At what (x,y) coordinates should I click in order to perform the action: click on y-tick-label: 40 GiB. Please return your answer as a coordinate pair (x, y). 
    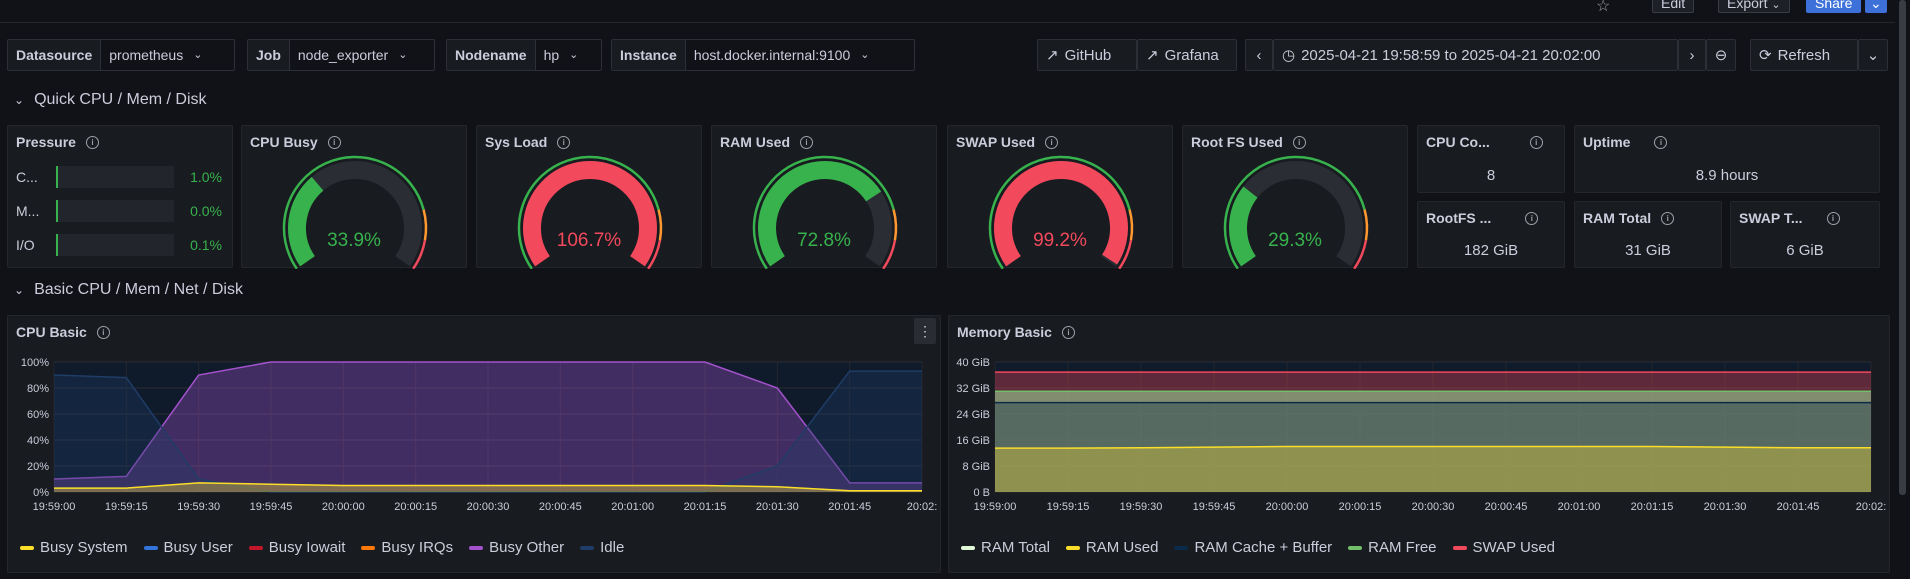
    Looking at the image, I should click on (973, 363).